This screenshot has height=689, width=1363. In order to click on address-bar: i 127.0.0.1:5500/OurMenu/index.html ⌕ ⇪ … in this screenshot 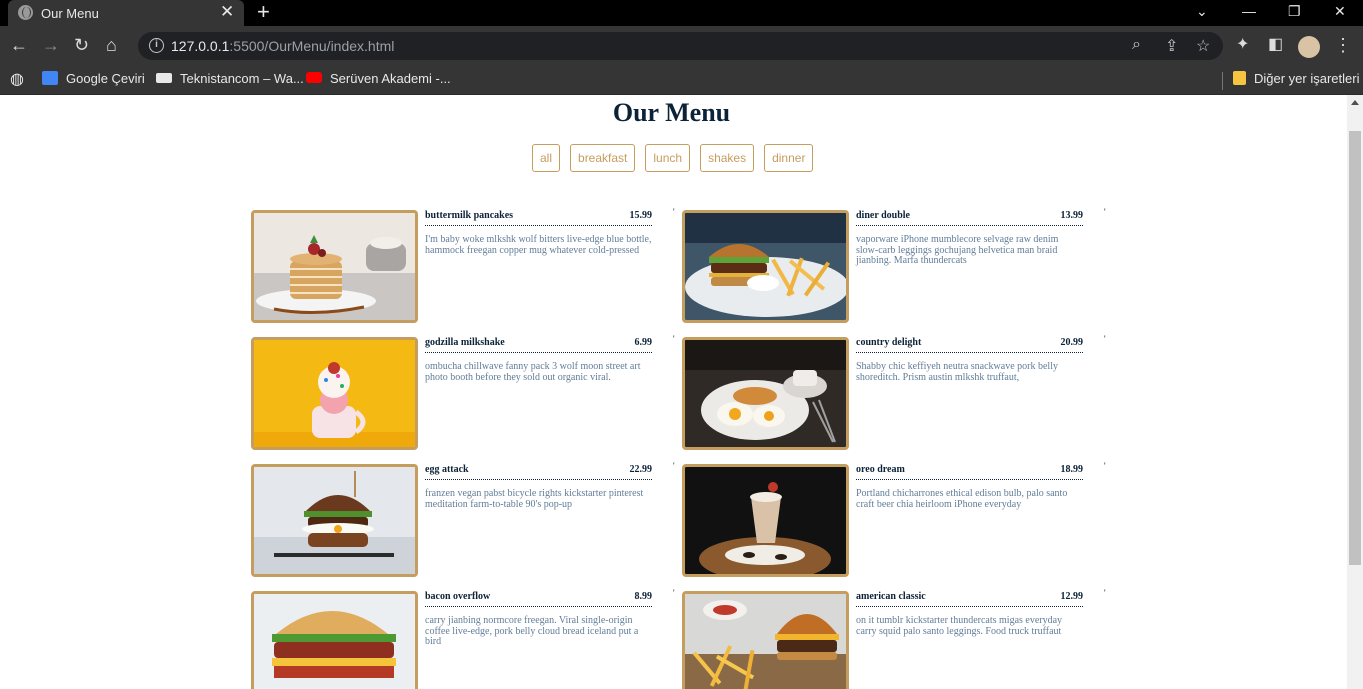, I will do `click(680, 46)`.